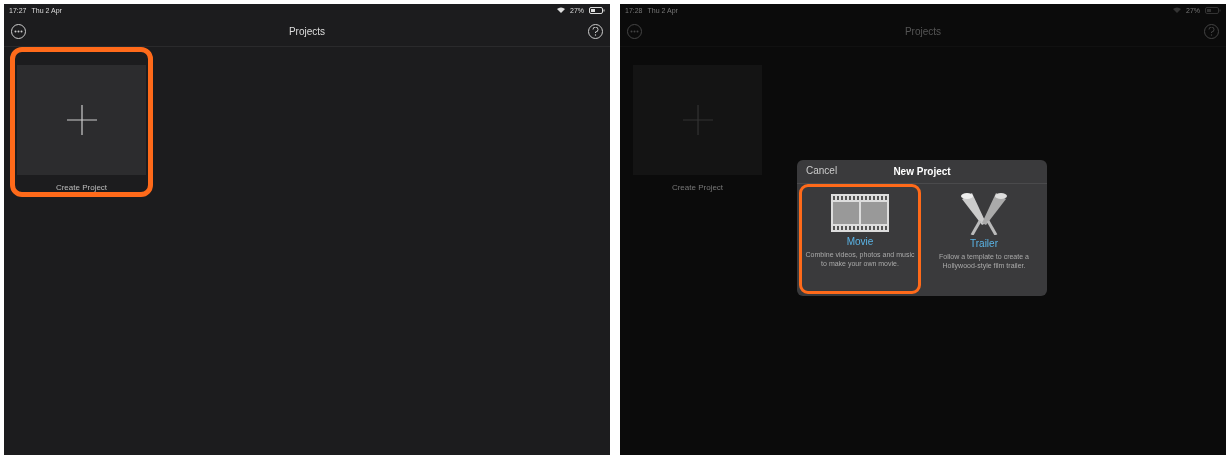 This screenshot has width=1230, height=462. Describe the element at coordinates (860, 213) in the screenshot. I see `film-strip-icon` at that location.